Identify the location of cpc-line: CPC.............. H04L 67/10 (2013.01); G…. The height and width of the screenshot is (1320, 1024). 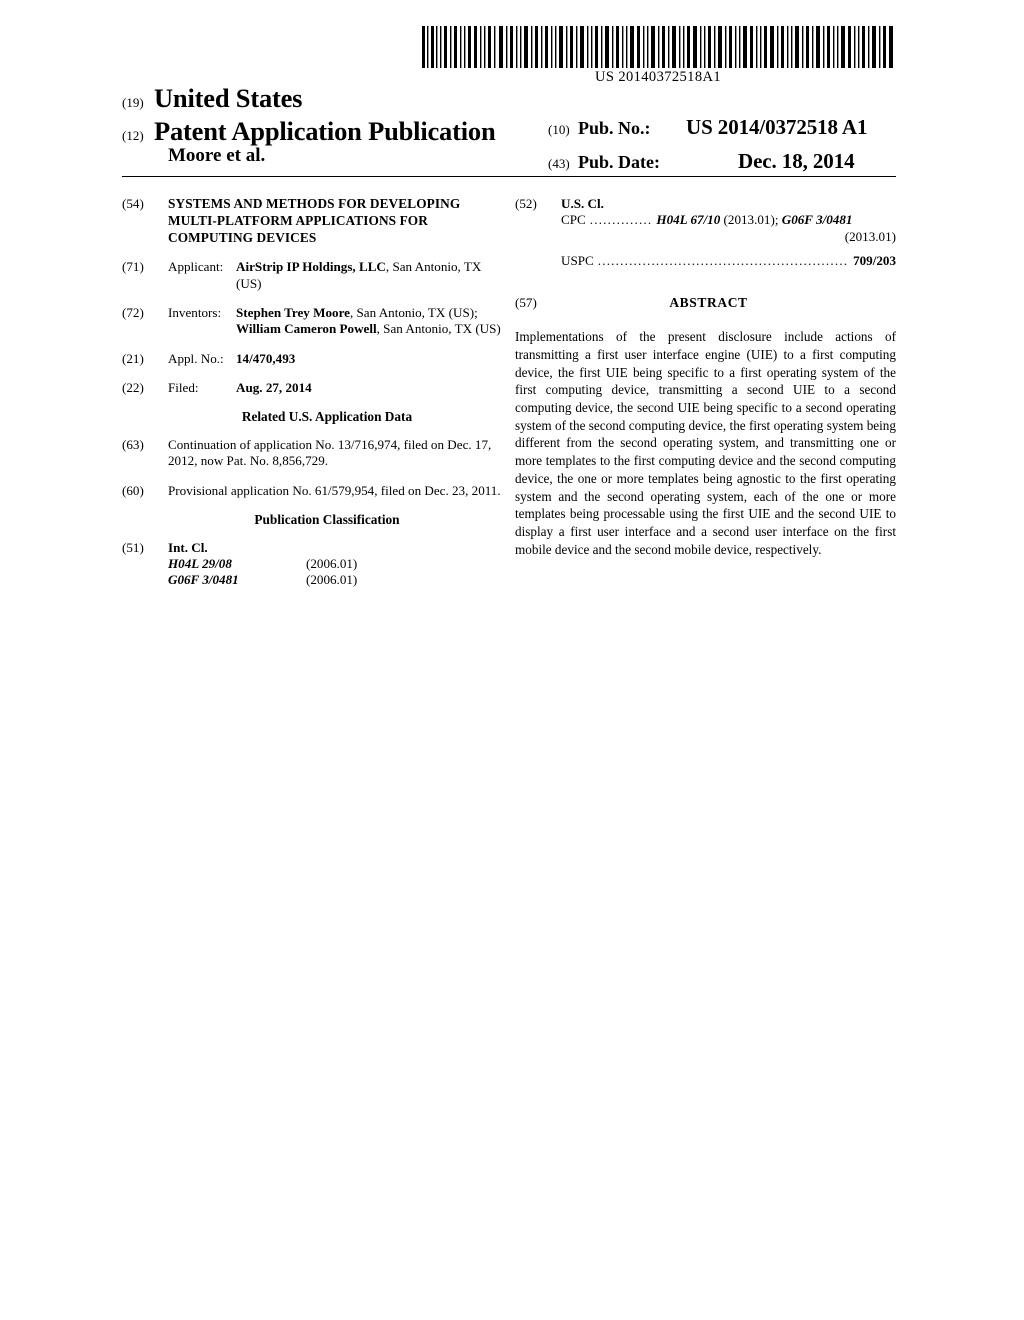
(728, 220).